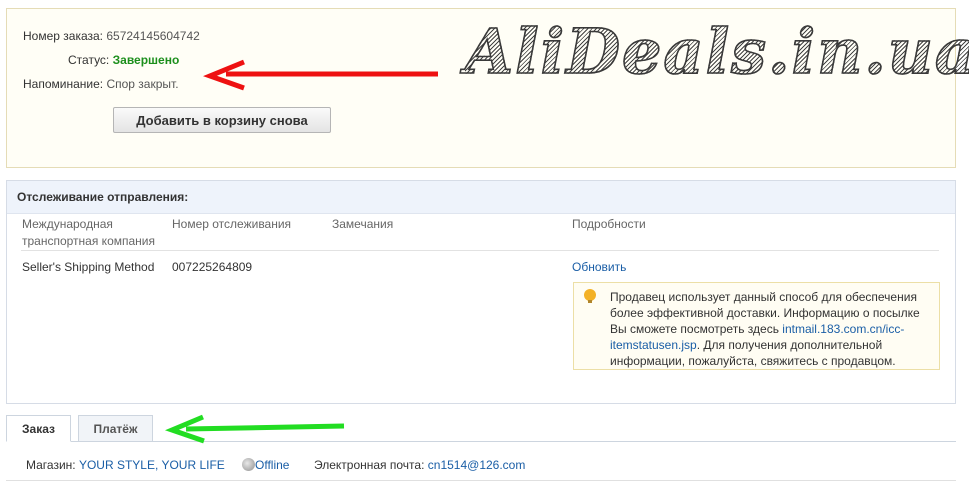 This screenshot has height=486, width=969. Describe the element at coordinates (51, 465) in the screenshot. I see `store-label: Магазин:` at that location.